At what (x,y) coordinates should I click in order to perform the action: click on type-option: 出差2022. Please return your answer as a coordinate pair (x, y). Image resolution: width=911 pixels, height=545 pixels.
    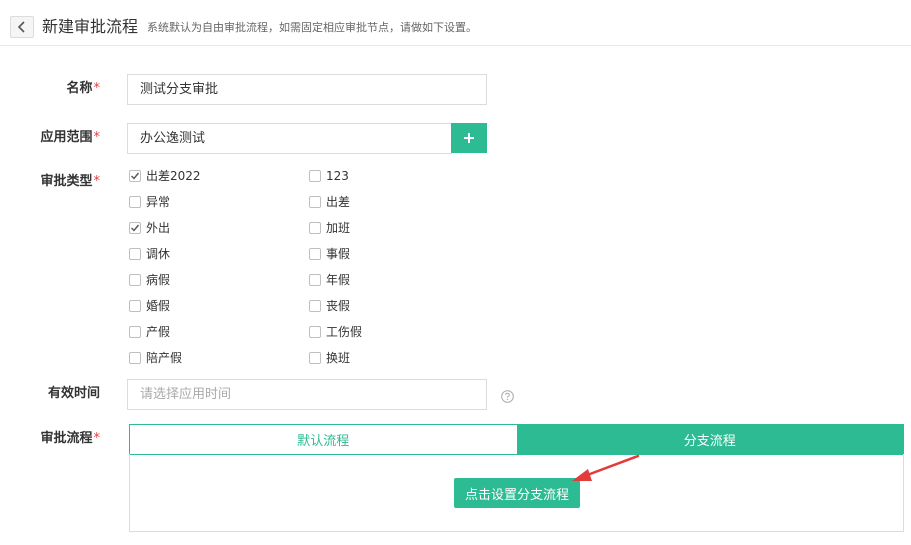
    Looking at the image, I should click on (165, 176).